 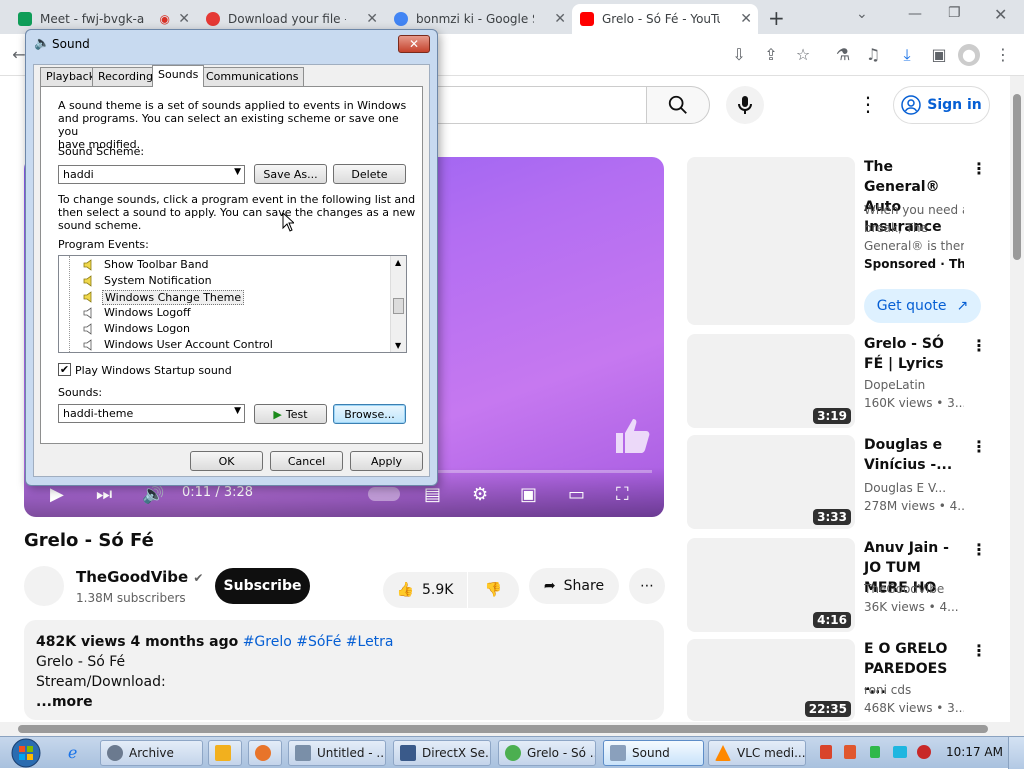 I want to click on share-button: ➦ Share, so click(x=574, y=586).